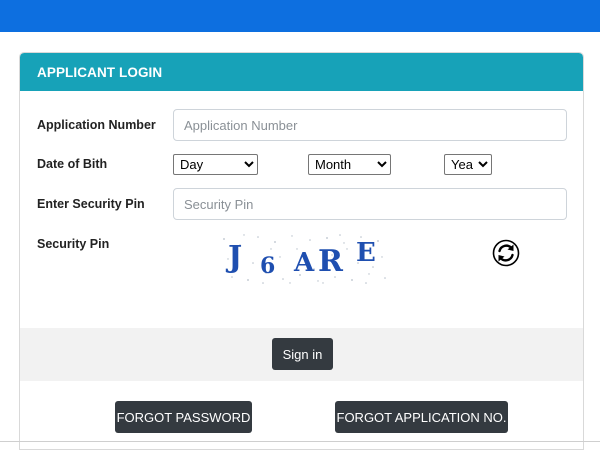 The height and width of the screenshot is (450, 600). What do you see at coordinates (366, 253) in the screenshot?
I see `captcha-glyph: E` at bounding box center [366, 253].